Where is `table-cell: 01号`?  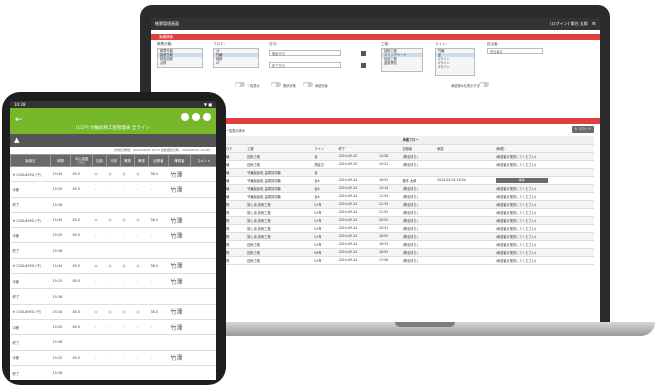 table-cell: 01号 is located at coordinates (324, 212).